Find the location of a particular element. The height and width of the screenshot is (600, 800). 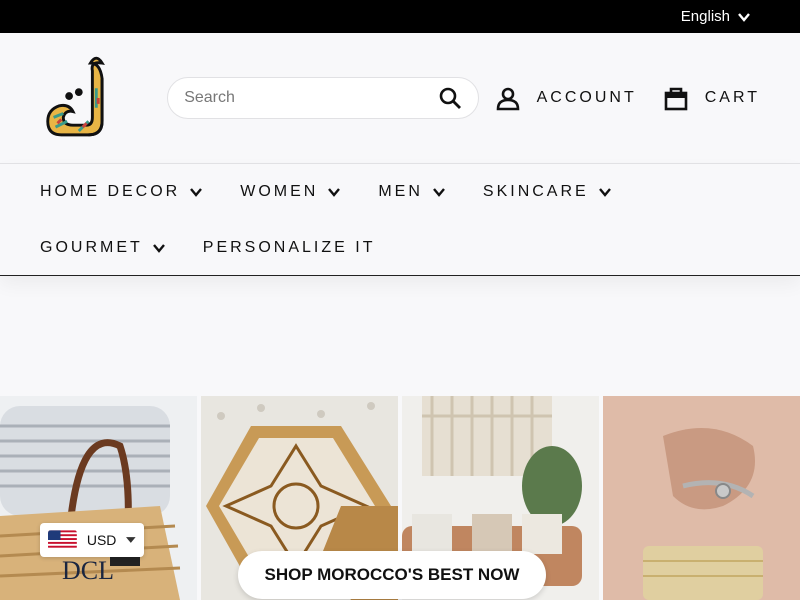

language-label: English is located at coordinates (705, 16).